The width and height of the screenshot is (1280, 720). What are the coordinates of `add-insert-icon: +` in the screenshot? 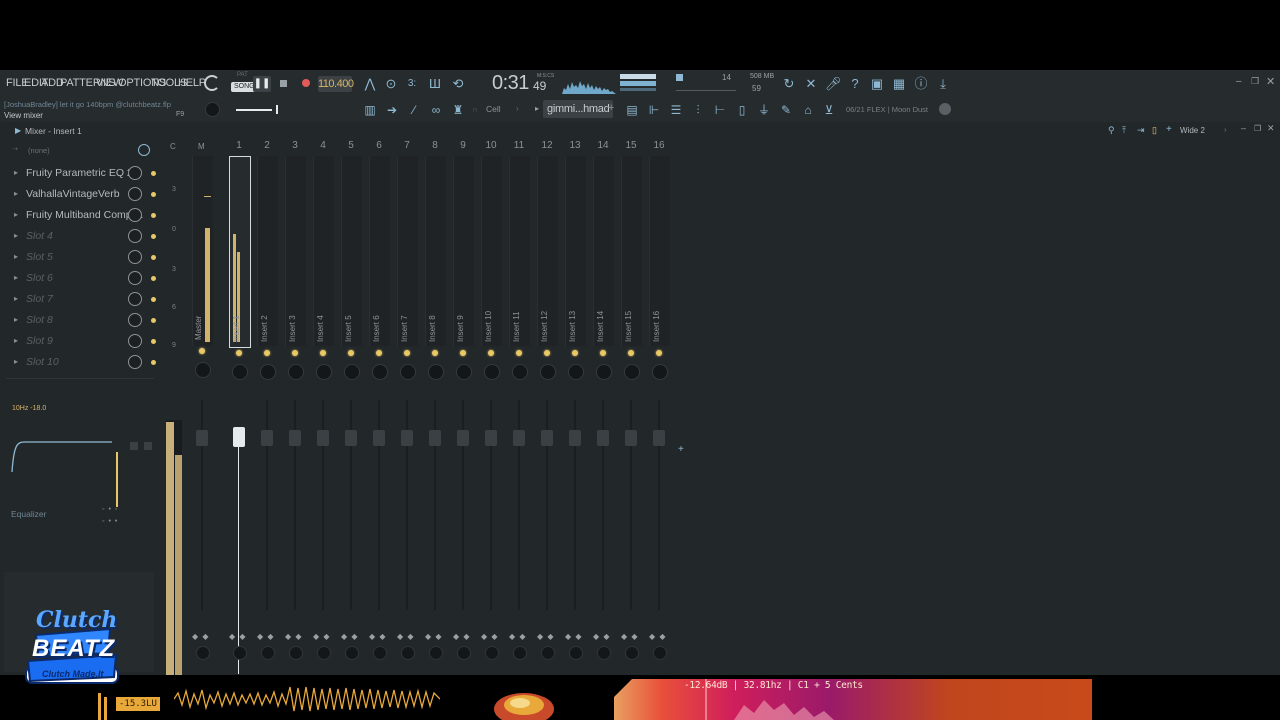 It's located at (681, 449).